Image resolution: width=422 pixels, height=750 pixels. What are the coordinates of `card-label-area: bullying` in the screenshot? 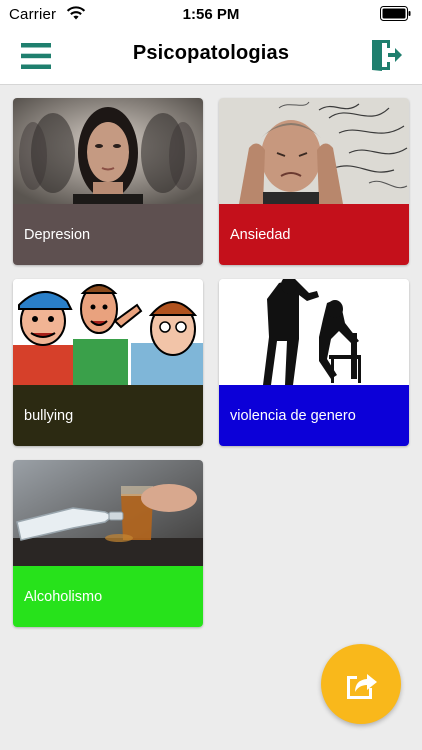 It's located at (108, 415).